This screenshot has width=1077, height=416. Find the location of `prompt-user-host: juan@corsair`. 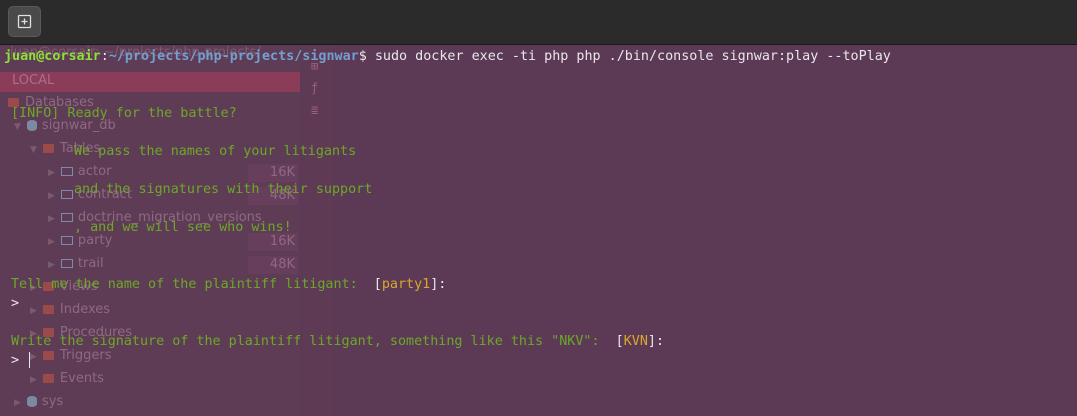

prompt-user-host: juan@corsair is located at coordinates (52, 56).